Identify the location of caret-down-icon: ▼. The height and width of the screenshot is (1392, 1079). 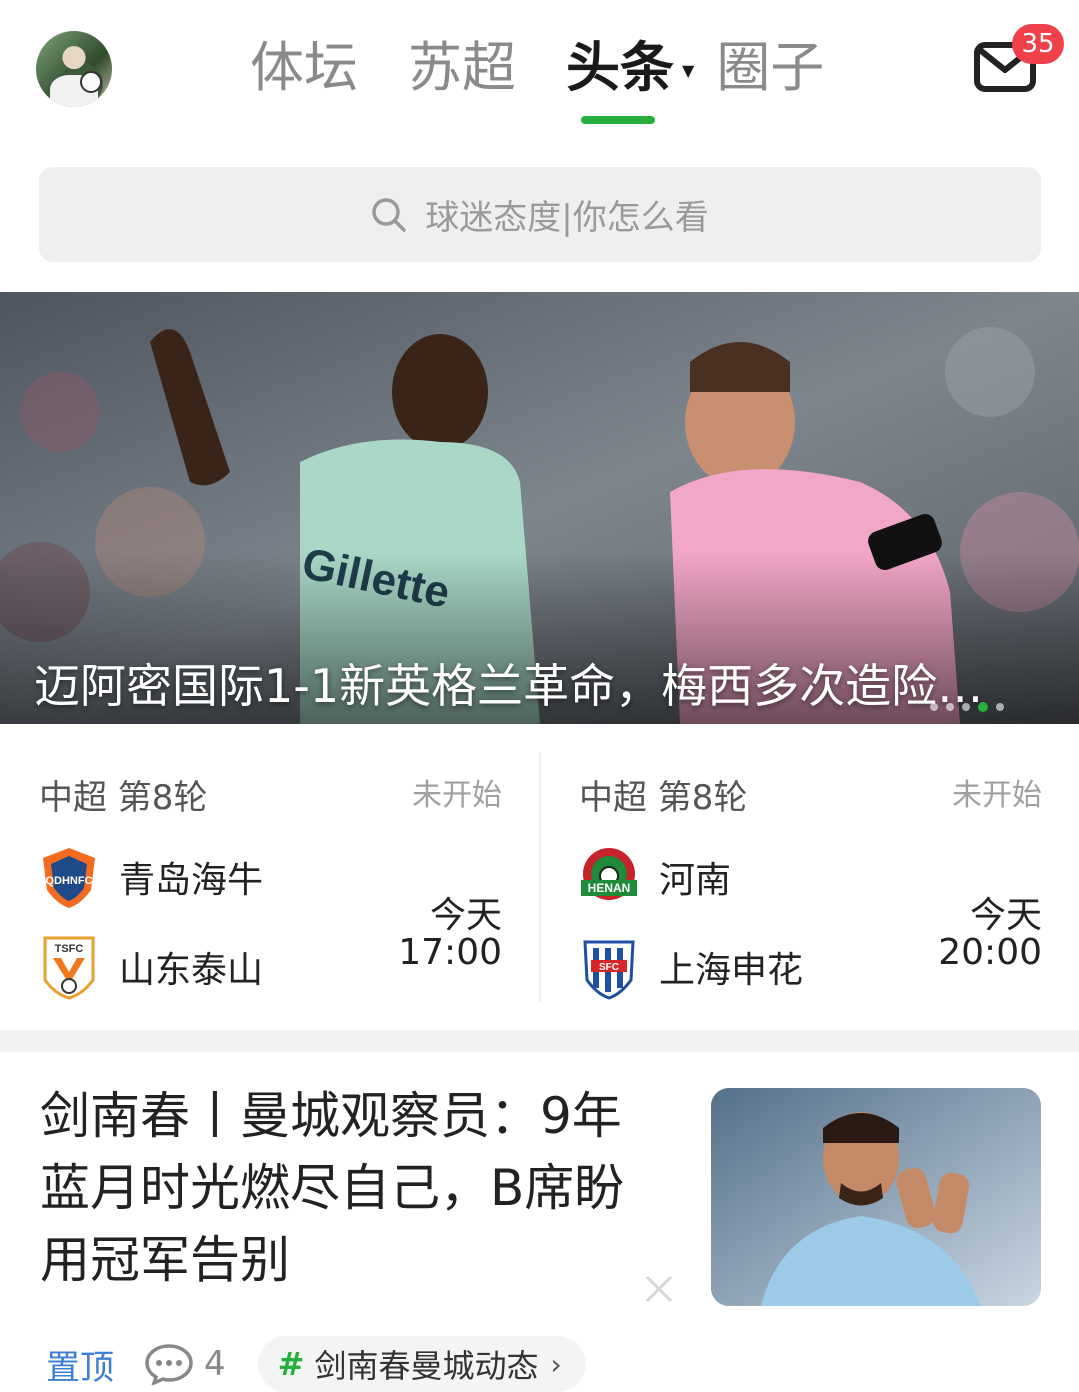
(688, 70).